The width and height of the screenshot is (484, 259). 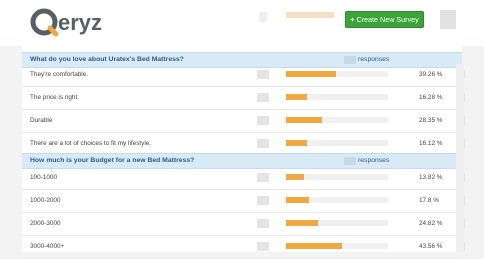 What do you see at coordinates (80, 22) in the screenshot?
I see `svg-text: eryz` at bounding box center [80, 22].